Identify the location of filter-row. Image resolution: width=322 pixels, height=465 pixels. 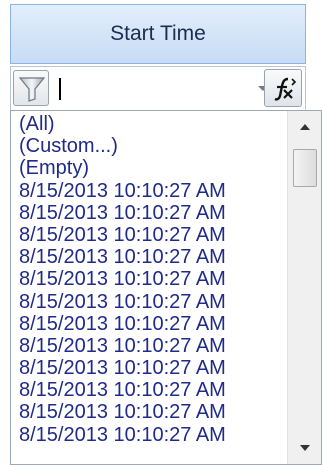
(158, 88).